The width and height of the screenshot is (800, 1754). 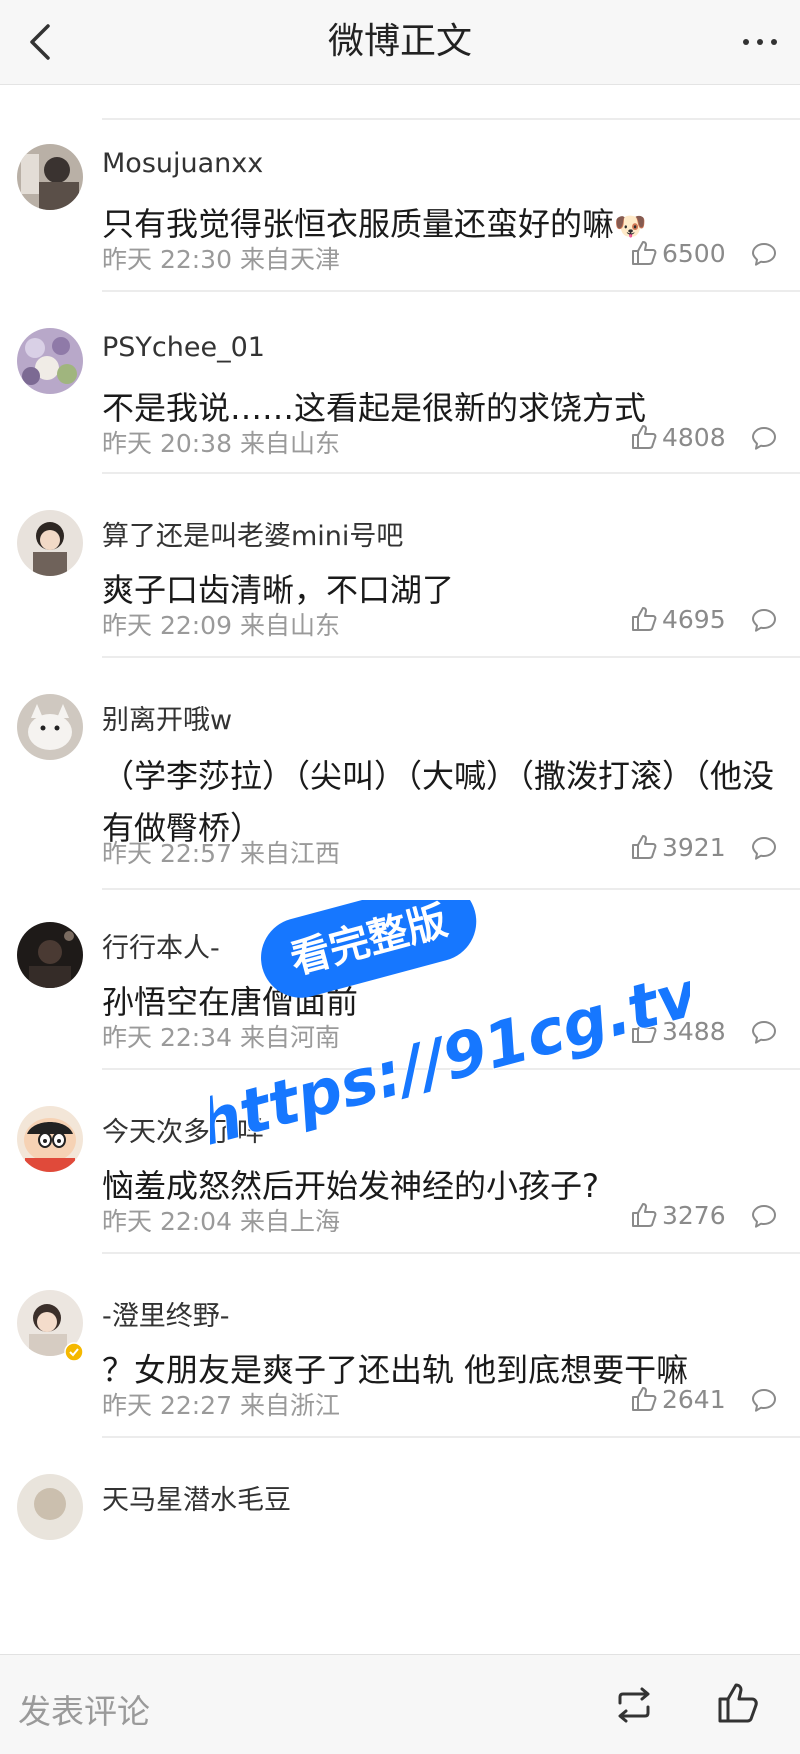 I want to click on comment-item: 行行本人- 孙悟空在唐僧面前 昨天 22:34 来自河南 3488, so click(x=400, y=985).